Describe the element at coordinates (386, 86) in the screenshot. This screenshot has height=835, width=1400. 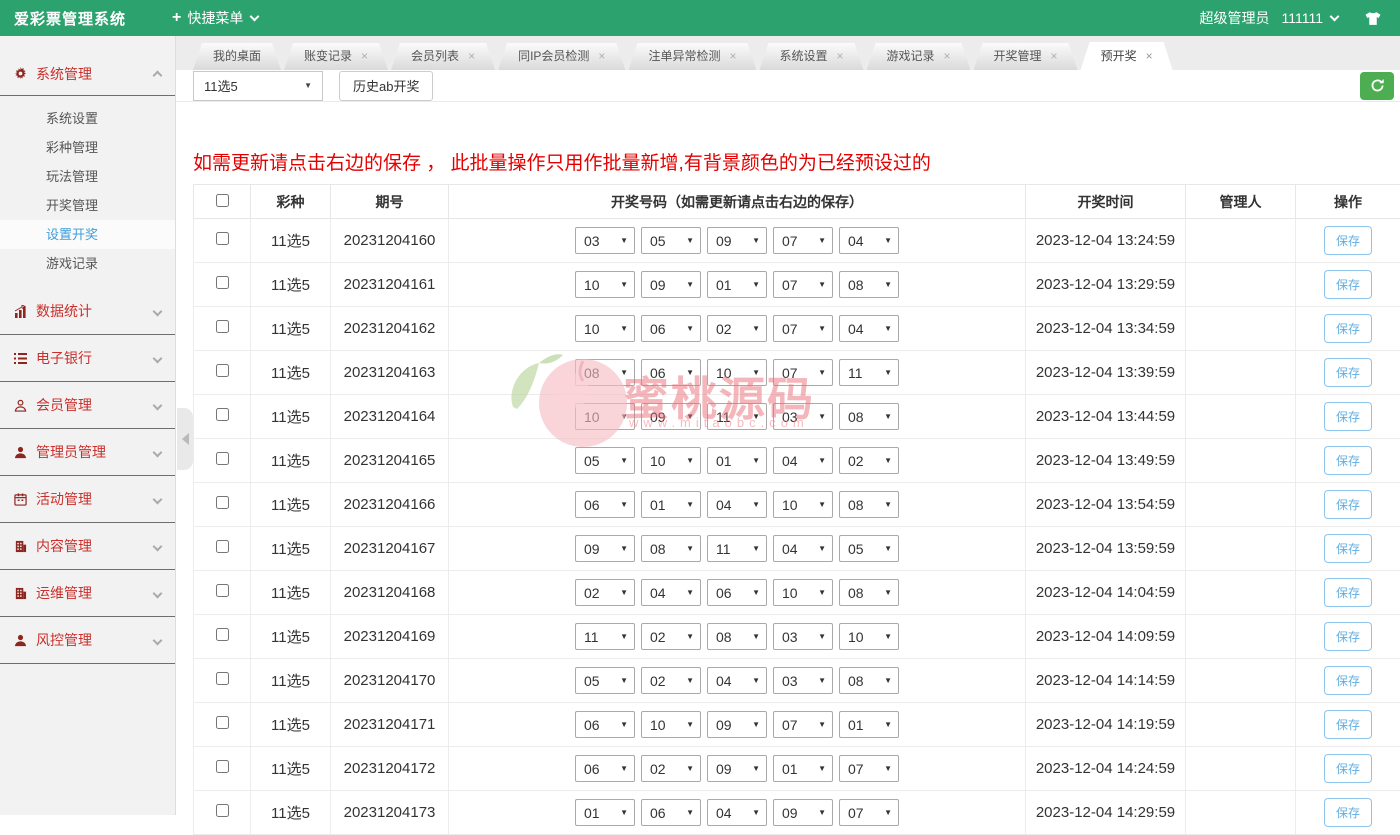
I see `history-ab-draw-button: 历史ab开奖` at that location.